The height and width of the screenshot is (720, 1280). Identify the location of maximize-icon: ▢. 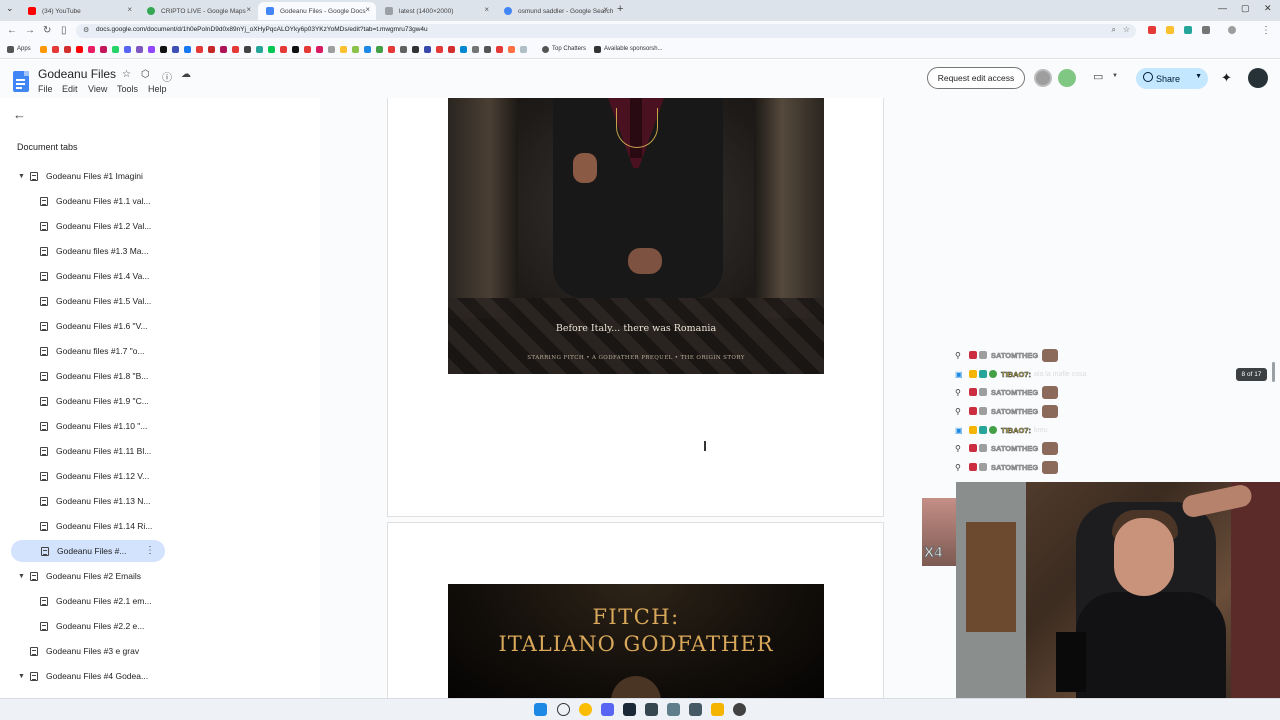
(1245, 8).